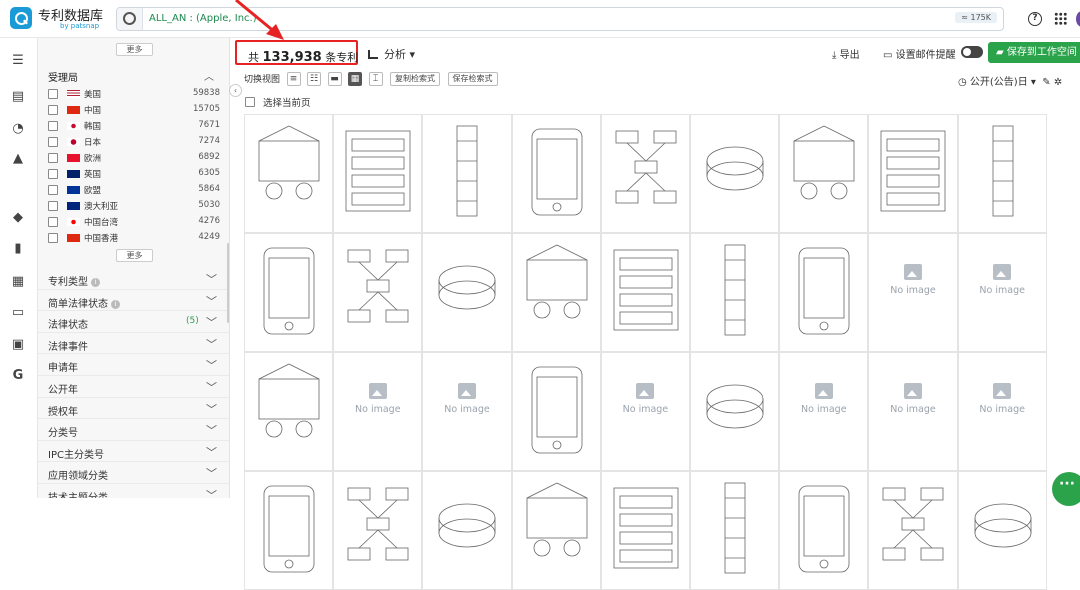  I want to click on info-icon: i, so click(95, 282).